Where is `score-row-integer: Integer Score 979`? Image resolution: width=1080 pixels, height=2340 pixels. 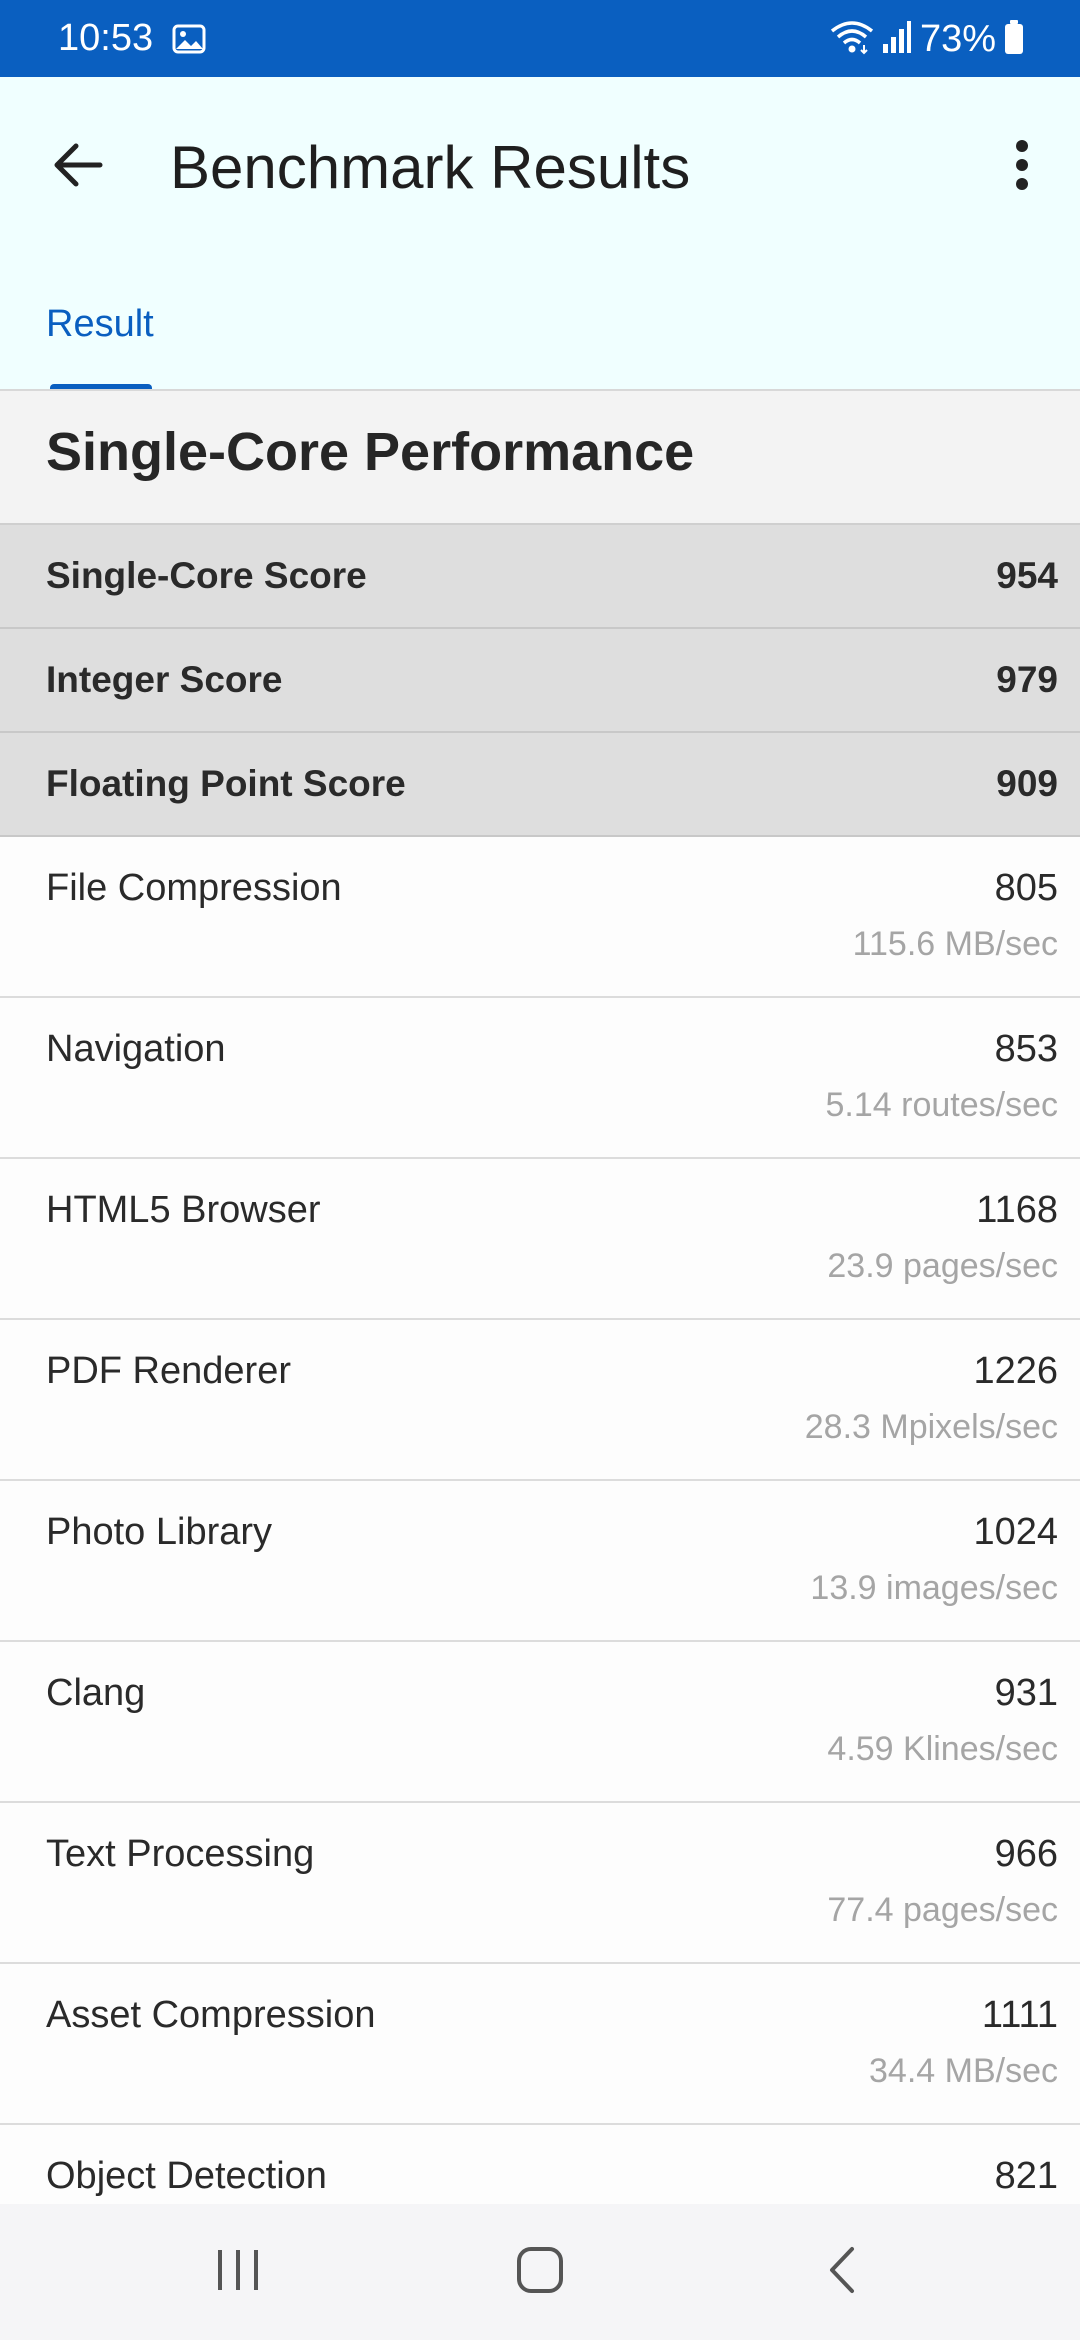
score-row-integer: Integer Score 979 is located at coordinates (540, 681).